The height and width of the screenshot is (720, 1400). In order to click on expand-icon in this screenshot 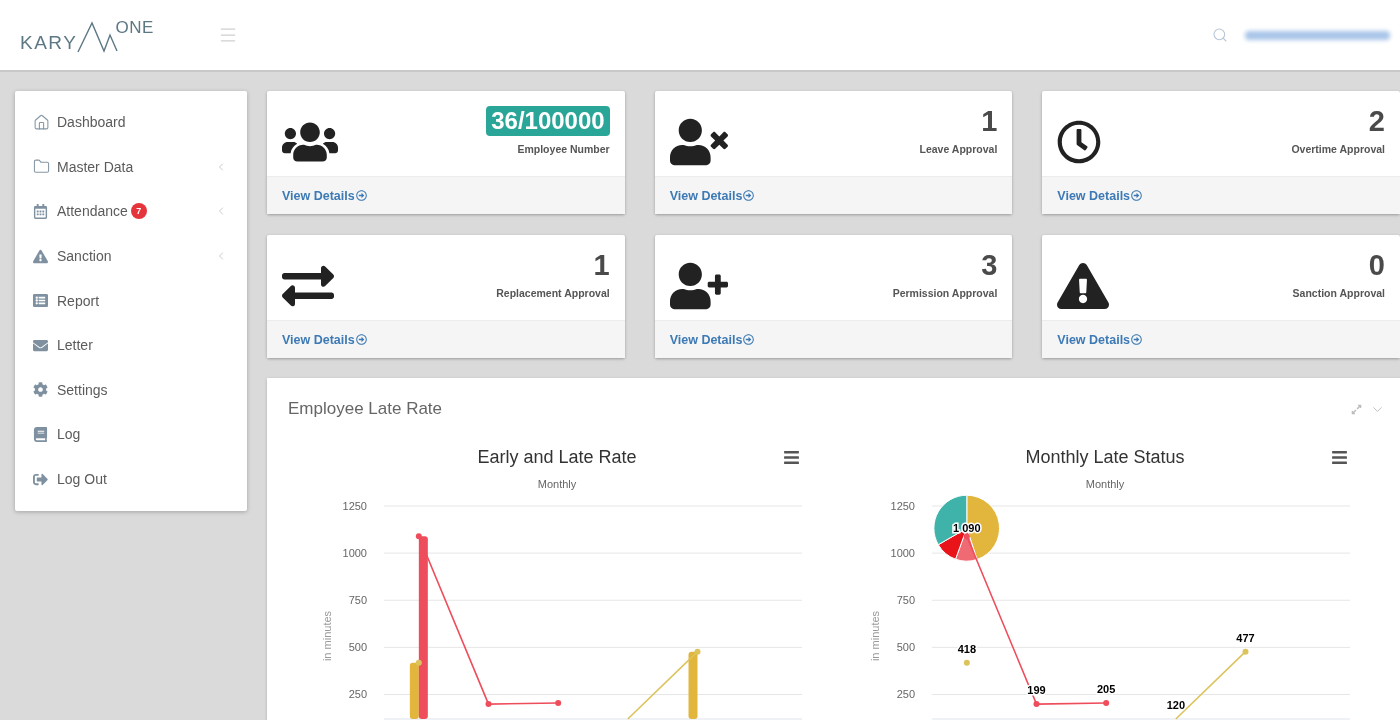, I will do `click(1356, 409)`.